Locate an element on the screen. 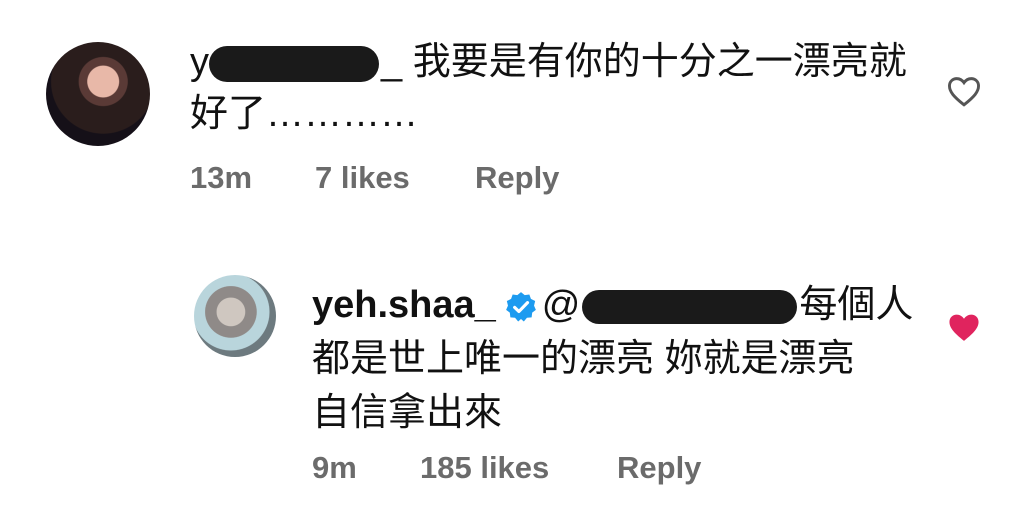 The image size is (1024, 511). mention-at: @ is located at coordinates (561, 305).